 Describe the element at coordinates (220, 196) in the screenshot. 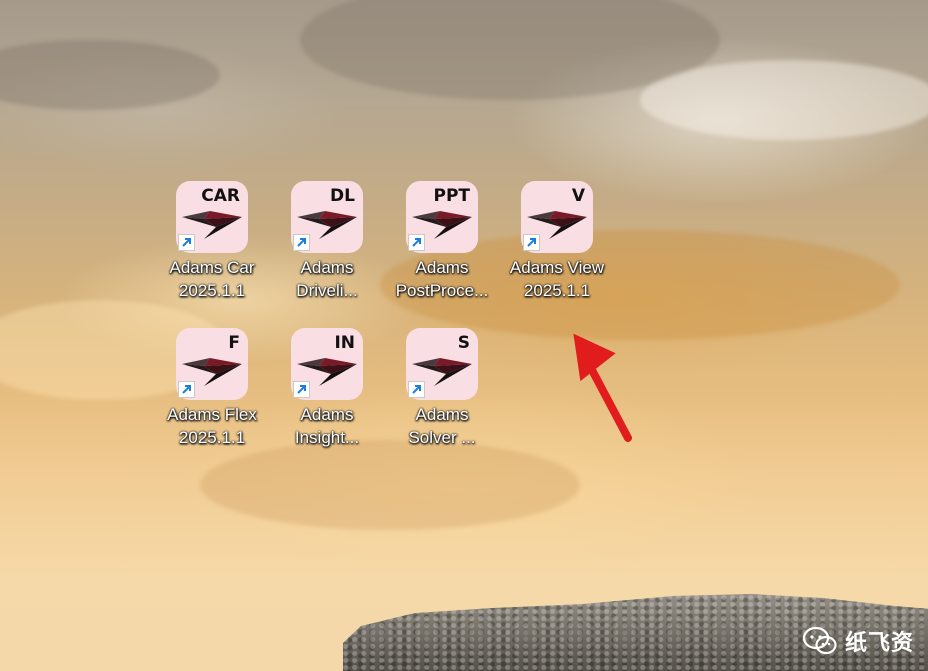

I see `icon-code-label: CAR` at that location.